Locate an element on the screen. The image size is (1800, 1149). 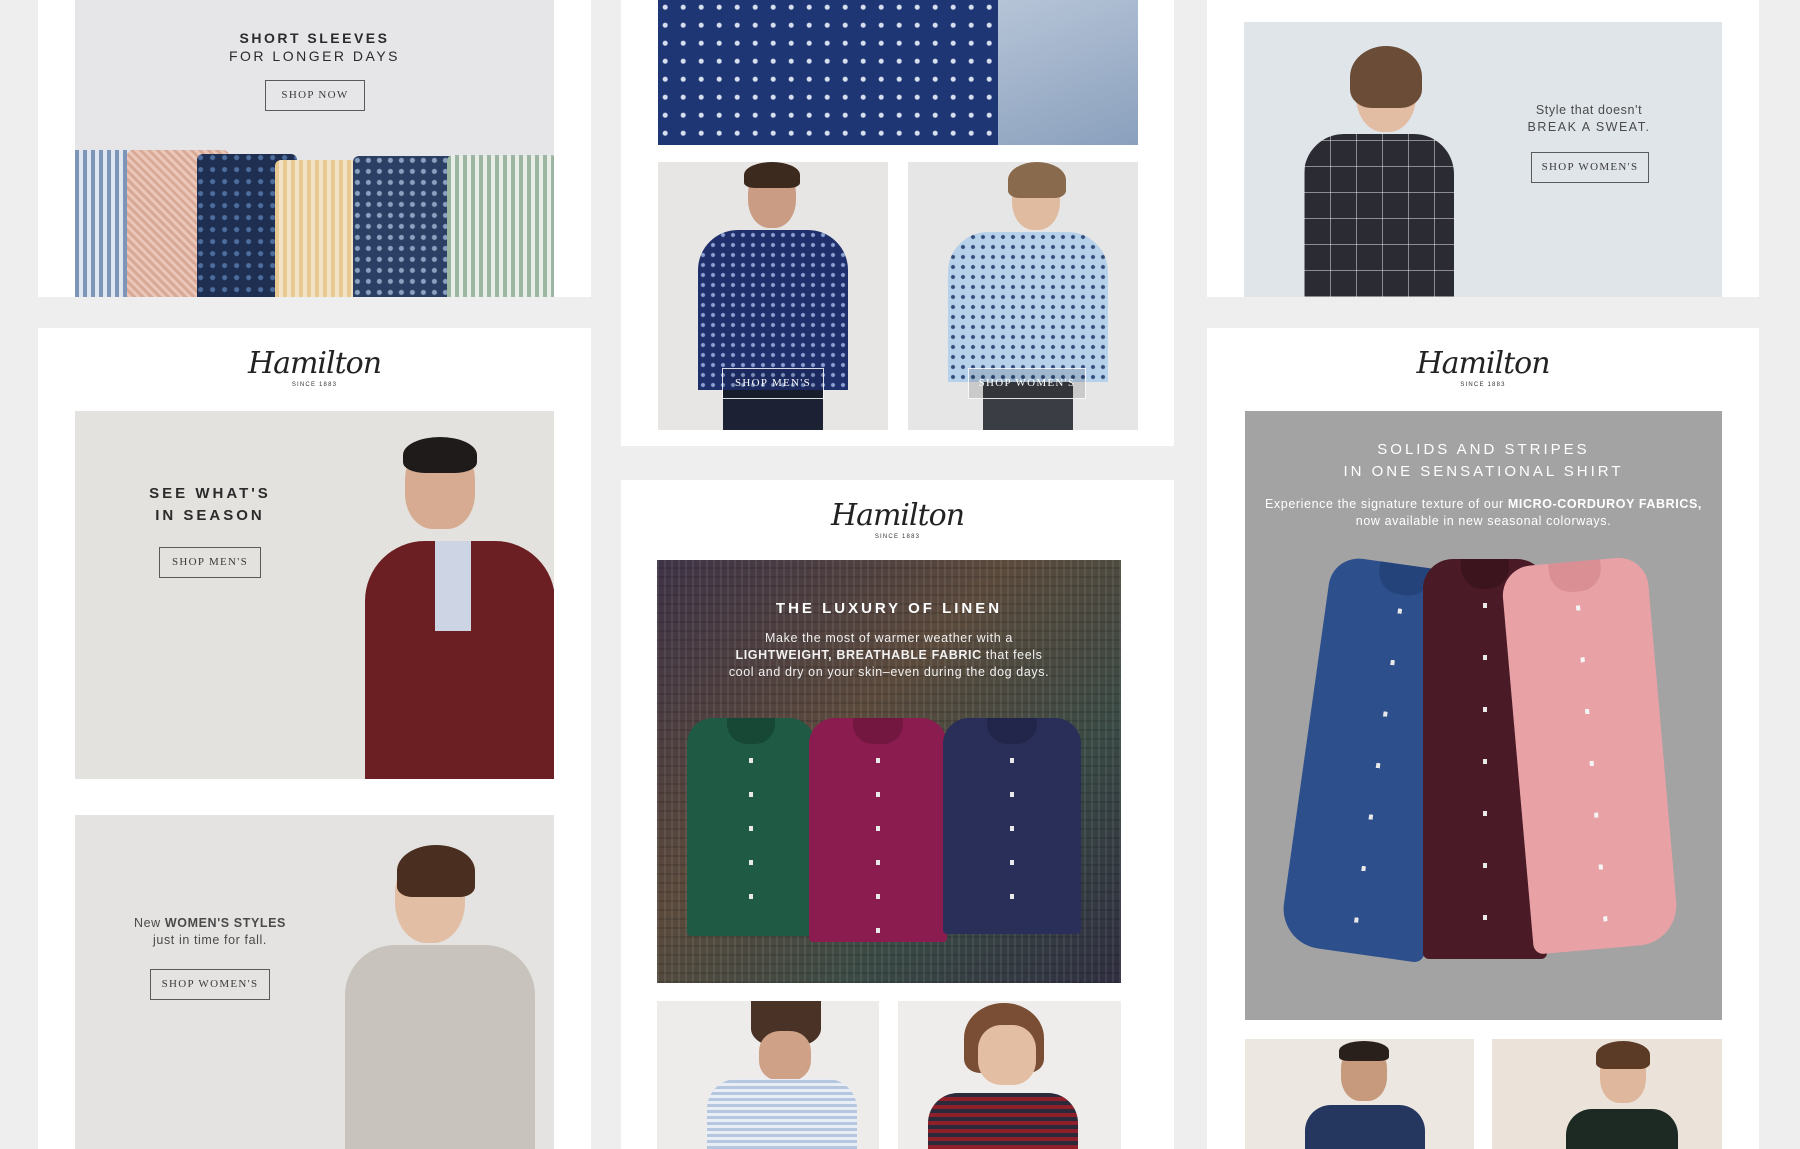
shop-womens-print-button: SHOP WOMEN'S is located at coordinates (1027, 383).